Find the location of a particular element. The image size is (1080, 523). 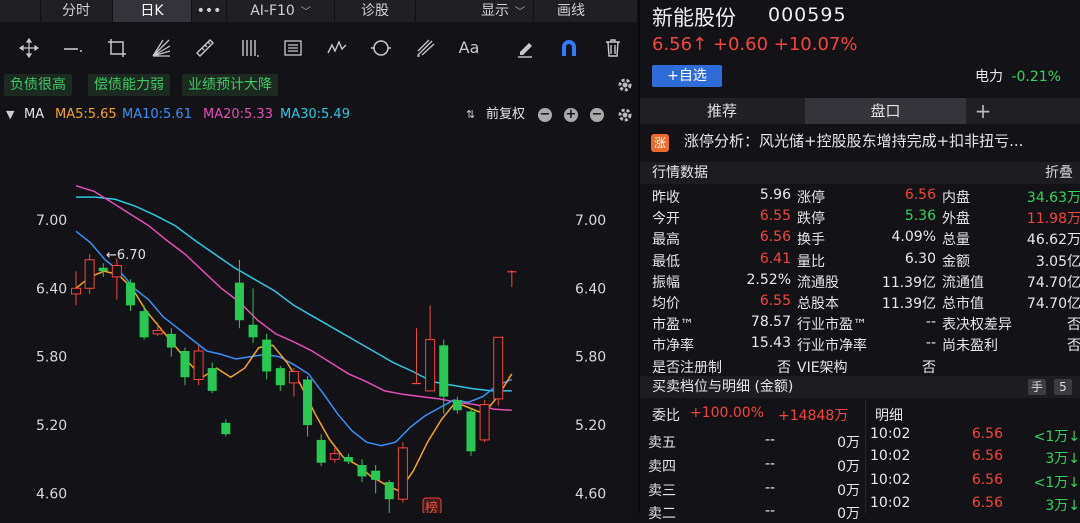

chevron-down-icon: ▼ is located at coordinates (10, 115).